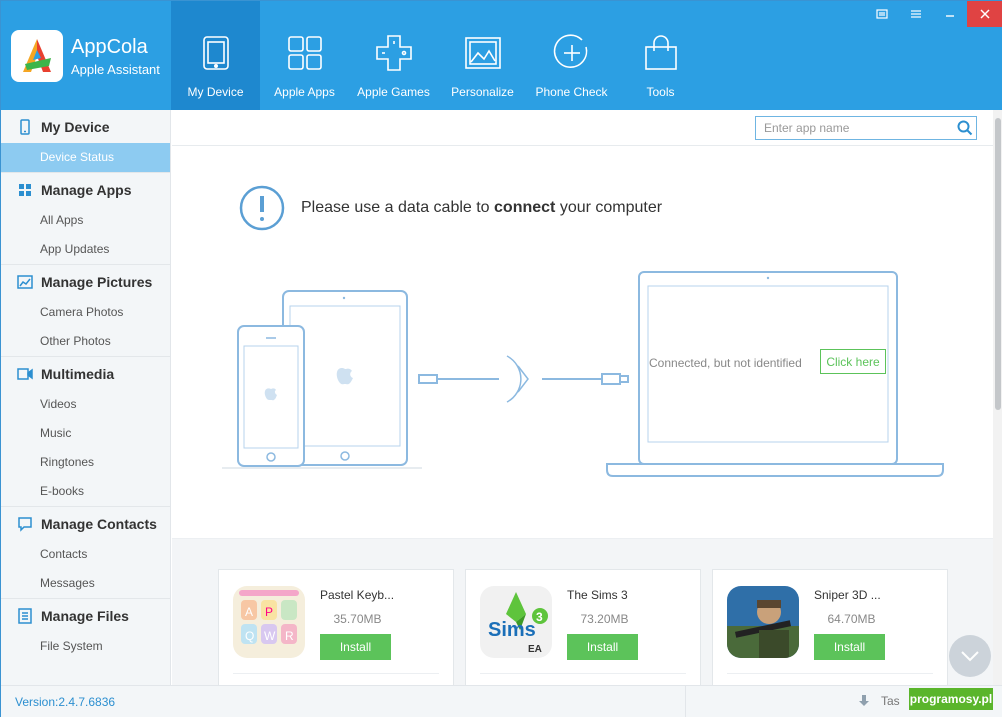 The height and width of the screenshot is (717, 1002). Describe the element at coordinates (85, 341) in the screenshot. I see `sidebar-item-other-photos: Other Photos` at that location.